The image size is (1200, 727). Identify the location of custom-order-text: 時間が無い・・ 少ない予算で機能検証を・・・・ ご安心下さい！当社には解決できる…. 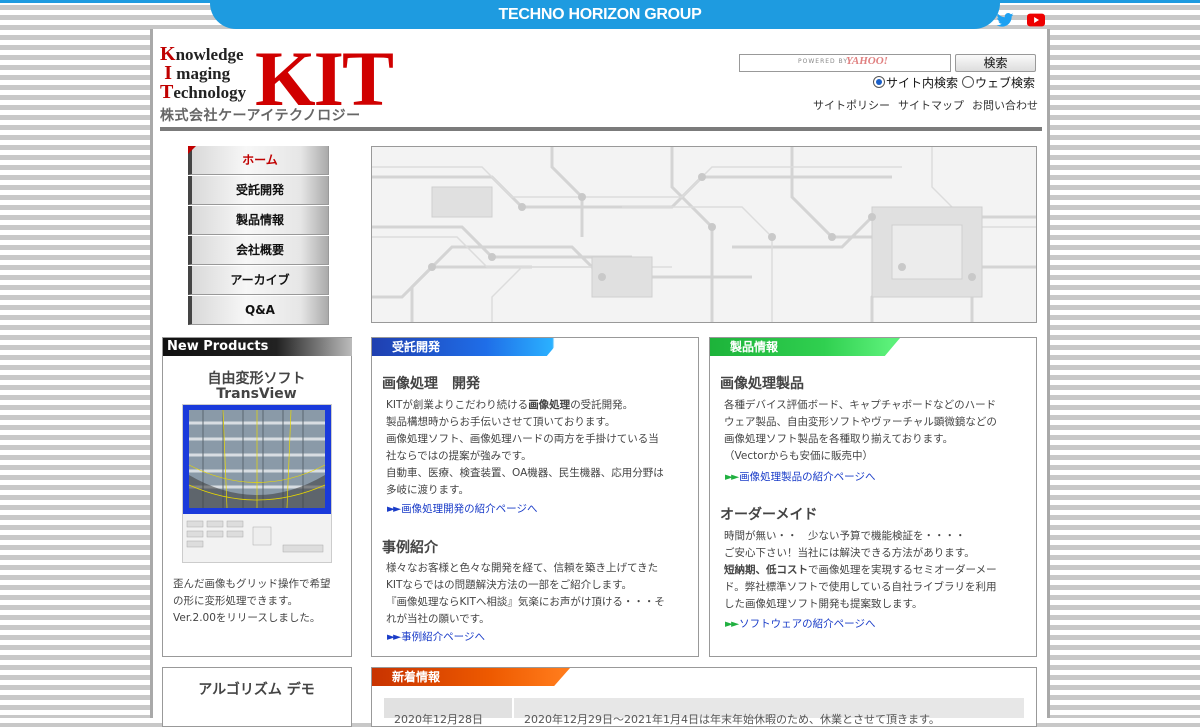
(860, 570).